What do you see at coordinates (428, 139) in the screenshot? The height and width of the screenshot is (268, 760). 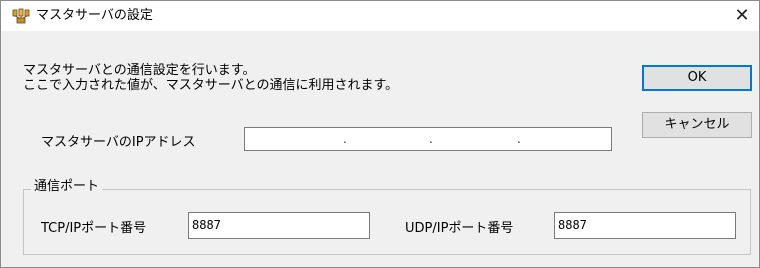 I see `ip-address-field: . . .` at bounding box center [428, 139].